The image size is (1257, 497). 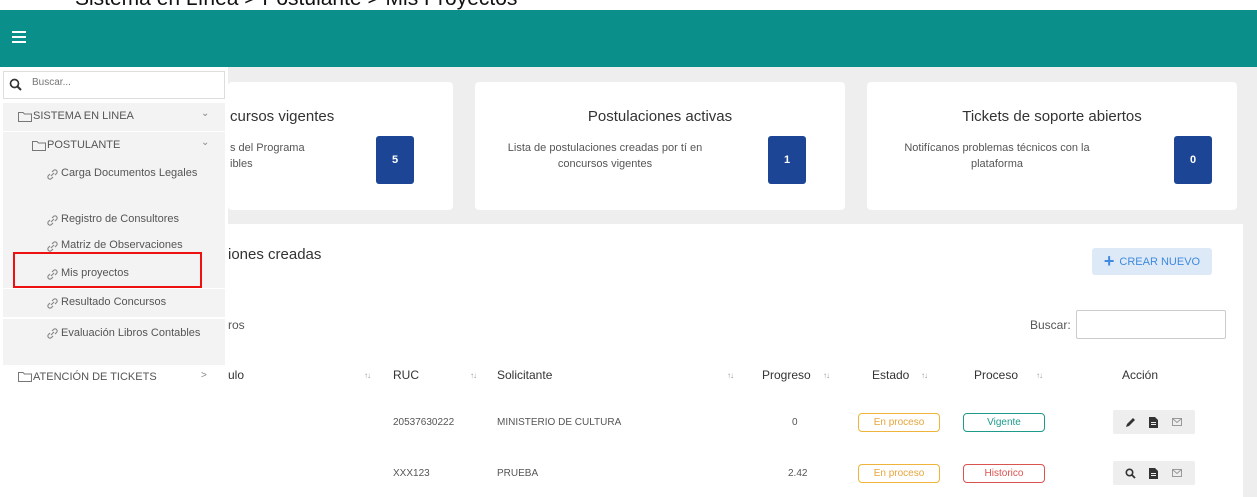 What do you see at coordinates (996, 375) in the screenshot?
I see `column-header-proceso: Proceso` at bounding box center [996, 375].